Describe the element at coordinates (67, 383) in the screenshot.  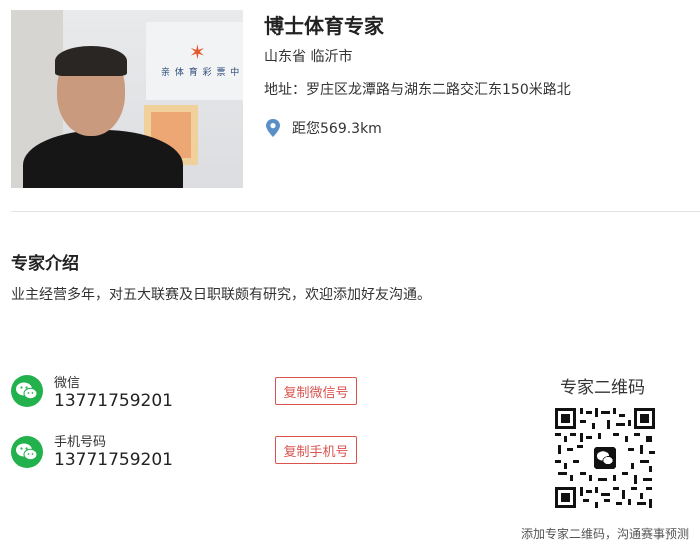
I see `wechat-label: 微信` at that location.